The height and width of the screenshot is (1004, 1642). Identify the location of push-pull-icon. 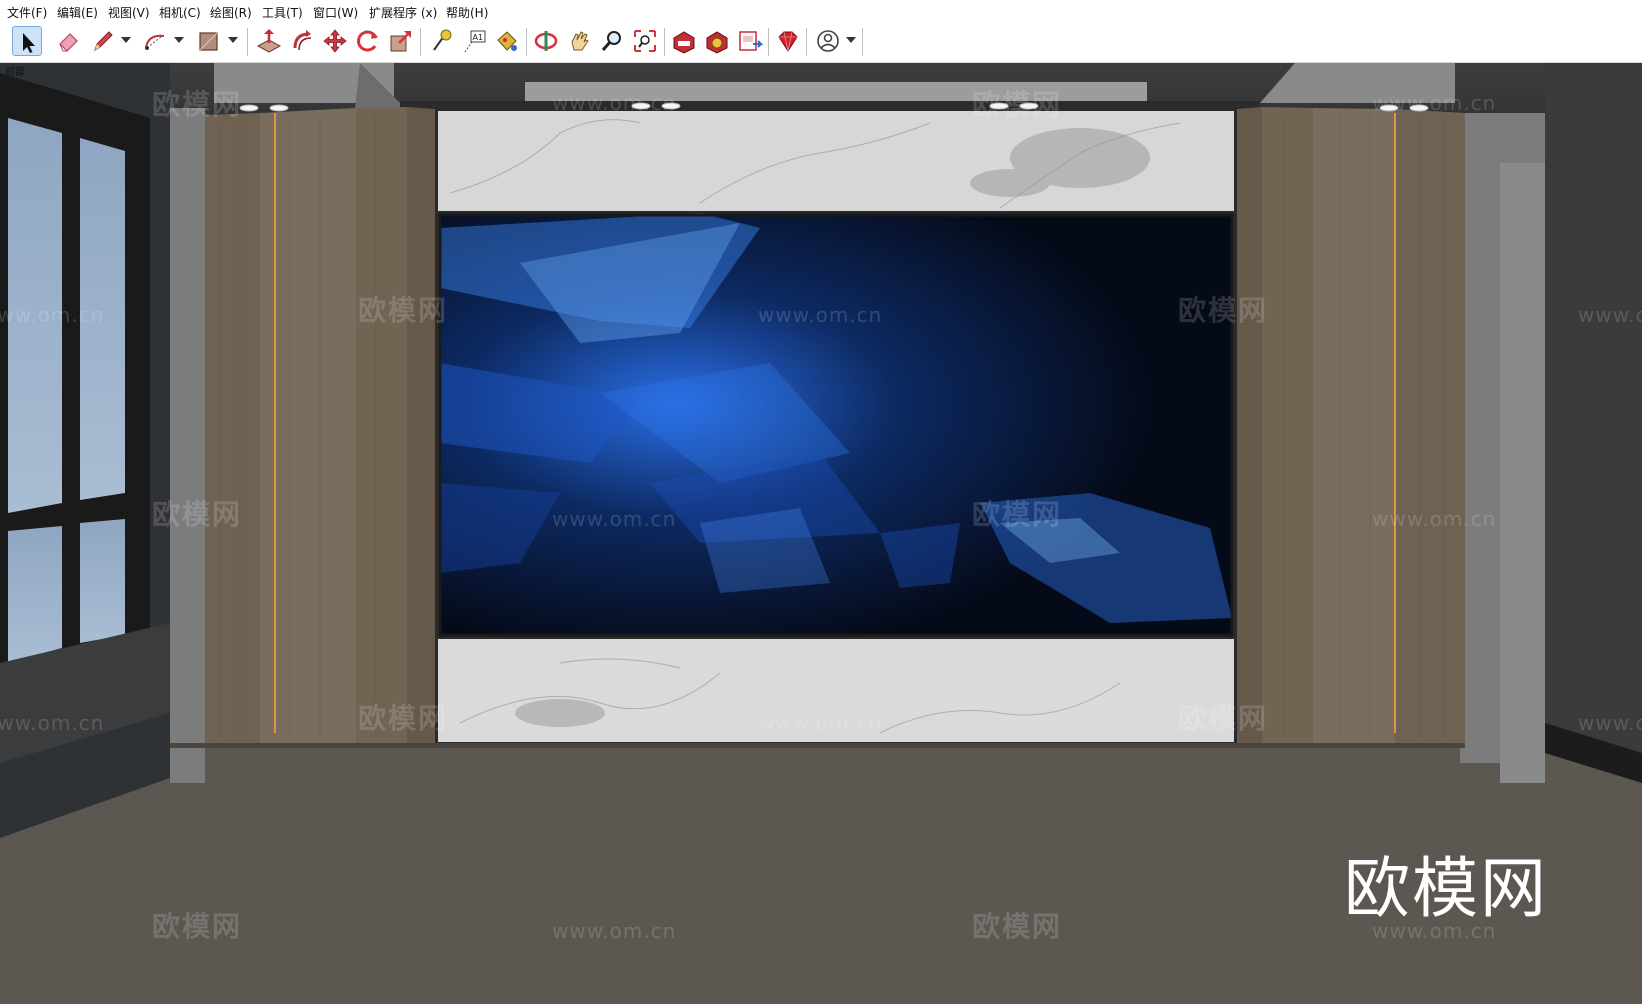
(269, 41).